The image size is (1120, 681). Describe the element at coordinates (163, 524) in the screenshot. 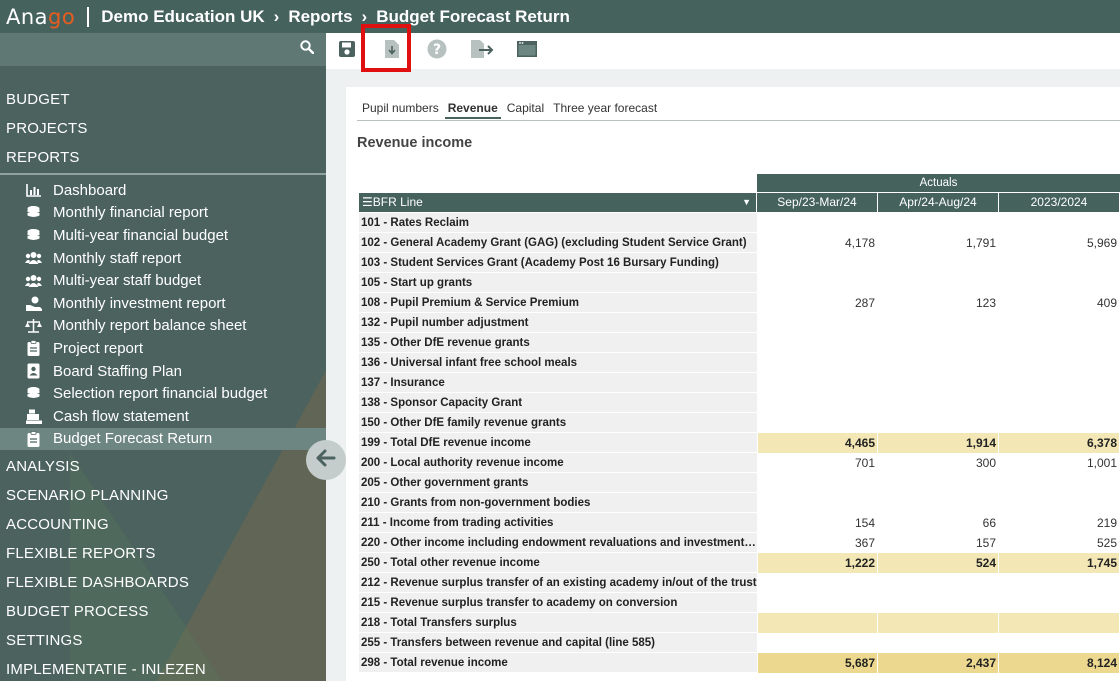

I see `sidebar-item-accounting: ACCOUNTING` at that location.